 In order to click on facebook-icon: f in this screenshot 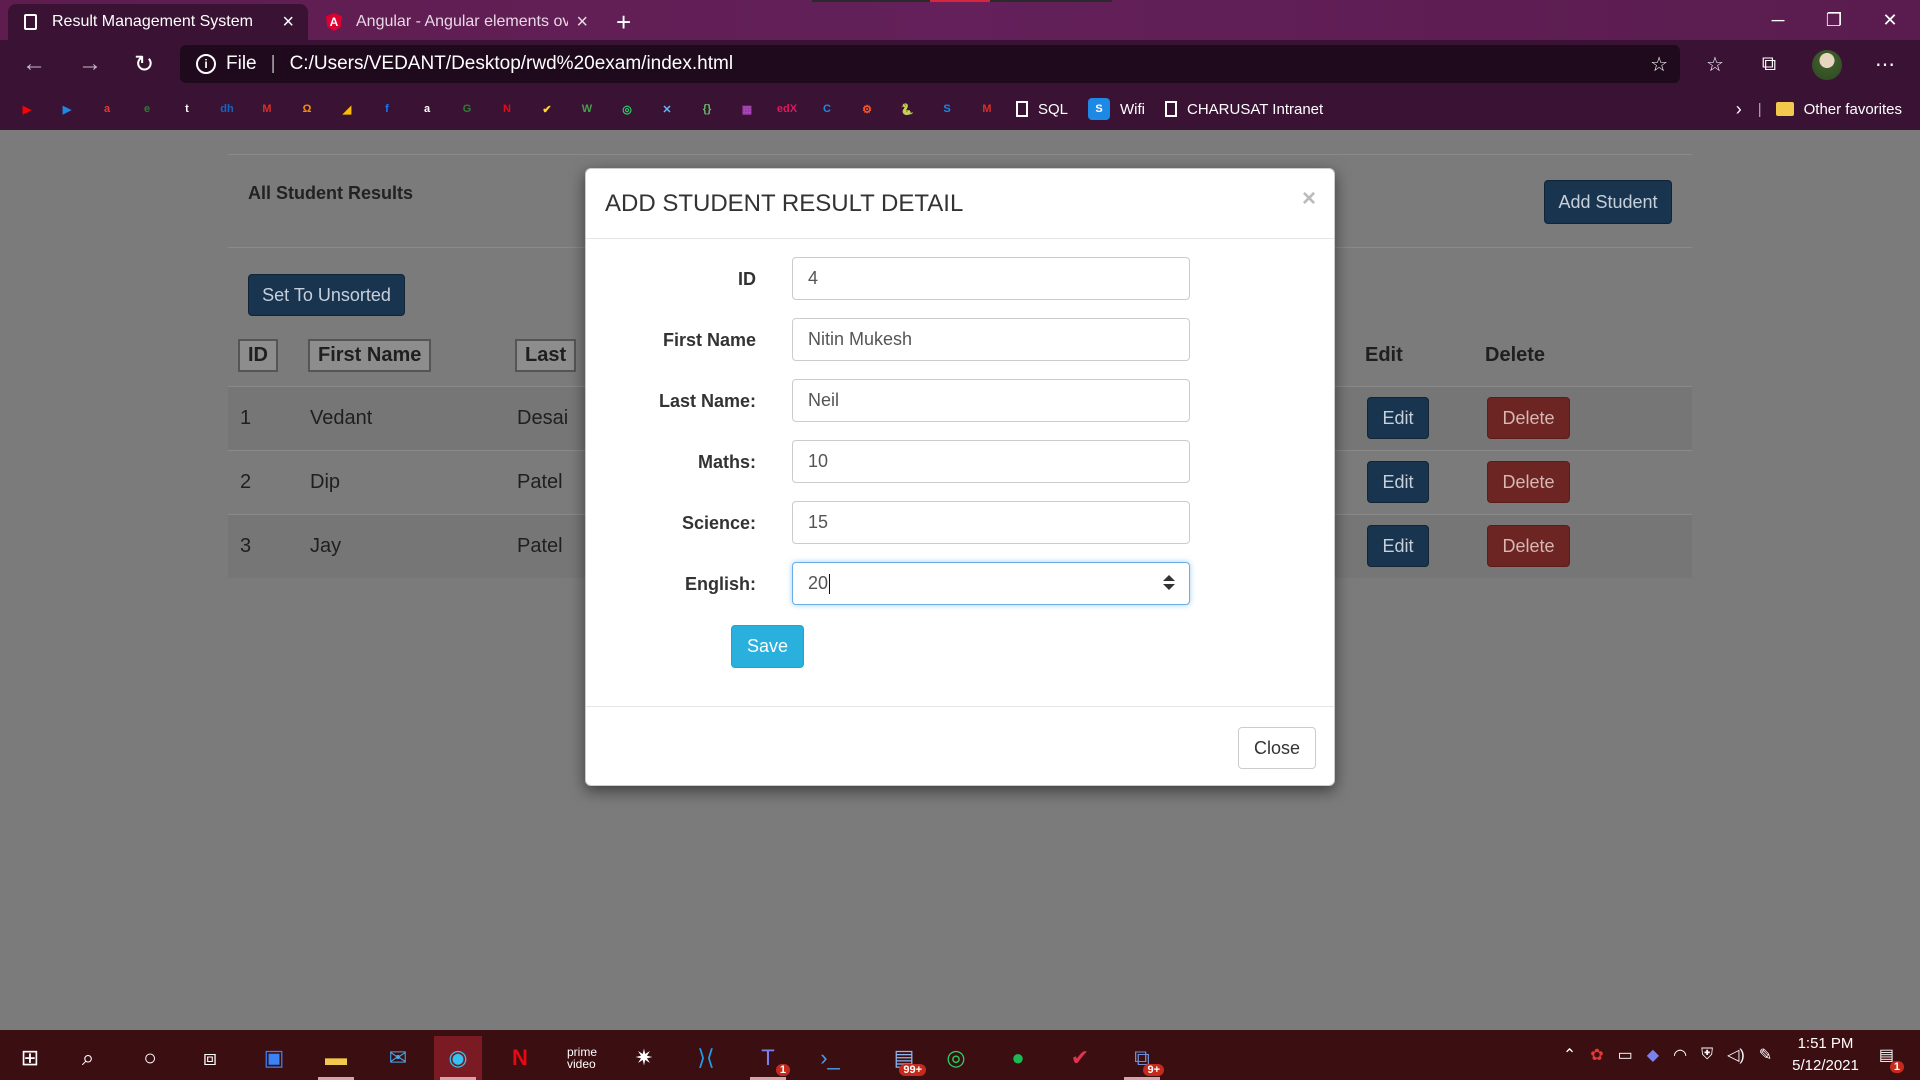, I will do `click(387, 109)`.